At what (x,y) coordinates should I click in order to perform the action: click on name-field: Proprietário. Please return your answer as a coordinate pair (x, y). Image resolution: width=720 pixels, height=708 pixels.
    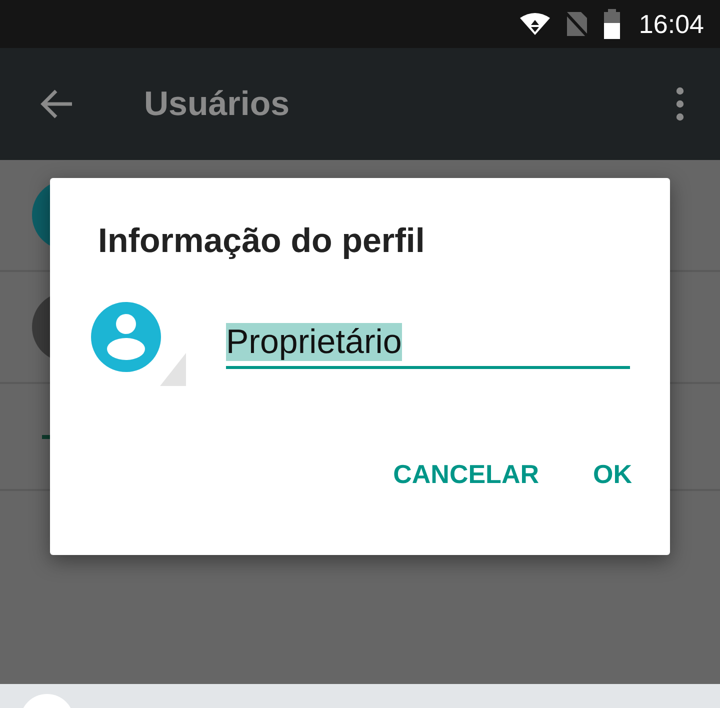
    Looking at the image, I should click on (428, 346).